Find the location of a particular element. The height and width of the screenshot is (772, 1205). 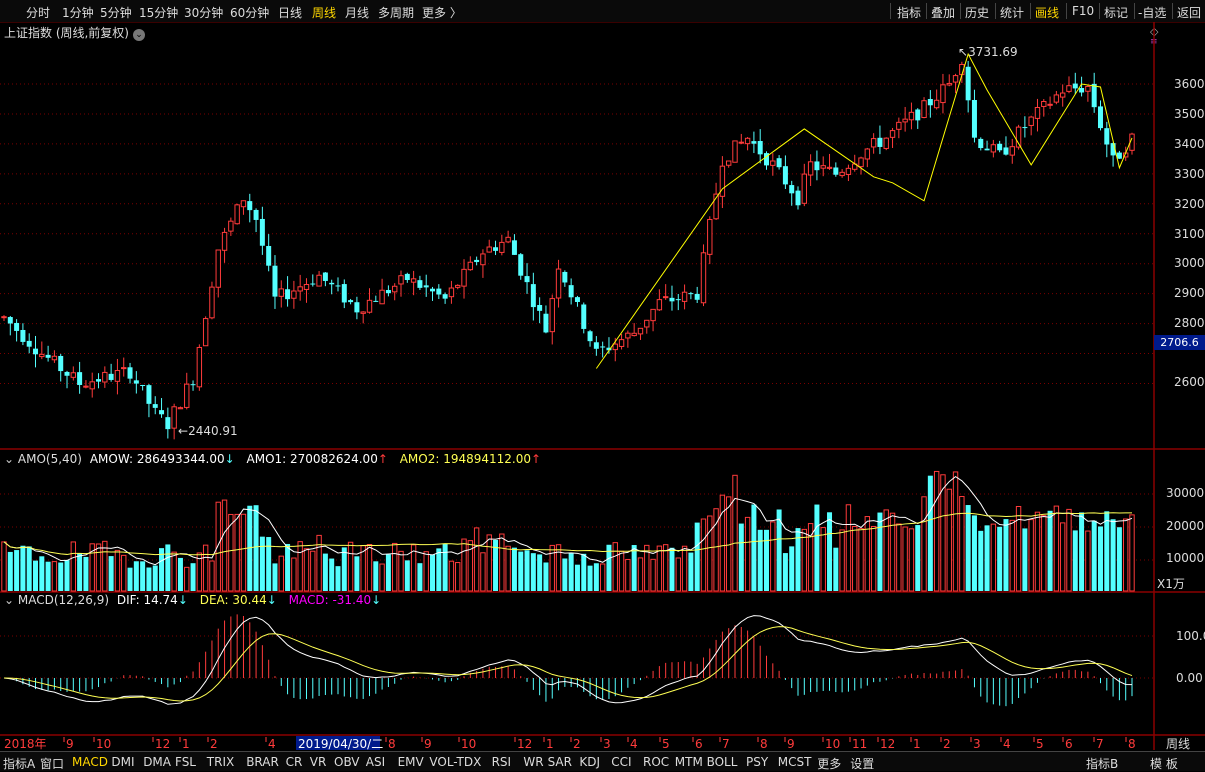

indicator-tab-fsl: FSL is located at coordinates (185, 762).